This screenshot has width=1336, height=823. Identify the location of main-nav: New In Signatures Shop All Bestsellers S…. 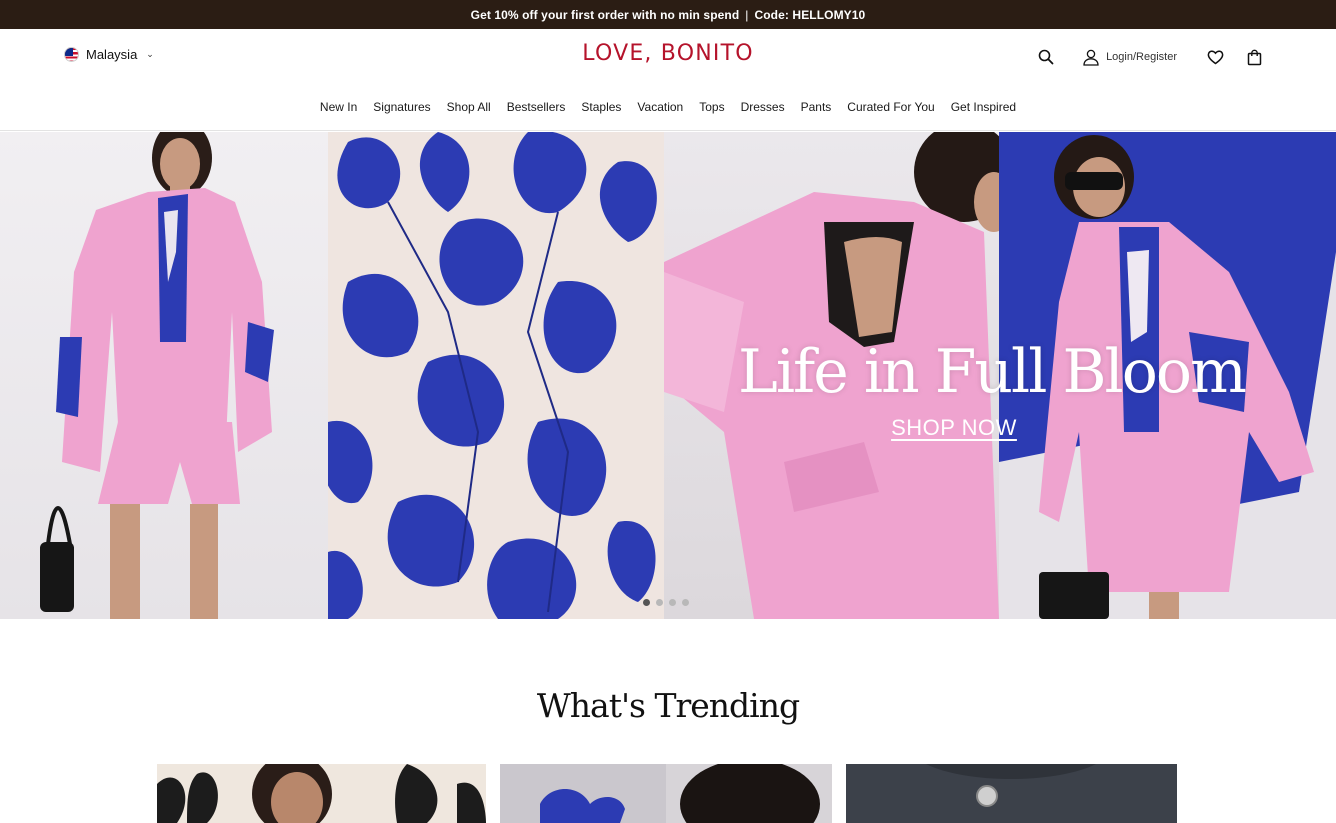
(668, 107).